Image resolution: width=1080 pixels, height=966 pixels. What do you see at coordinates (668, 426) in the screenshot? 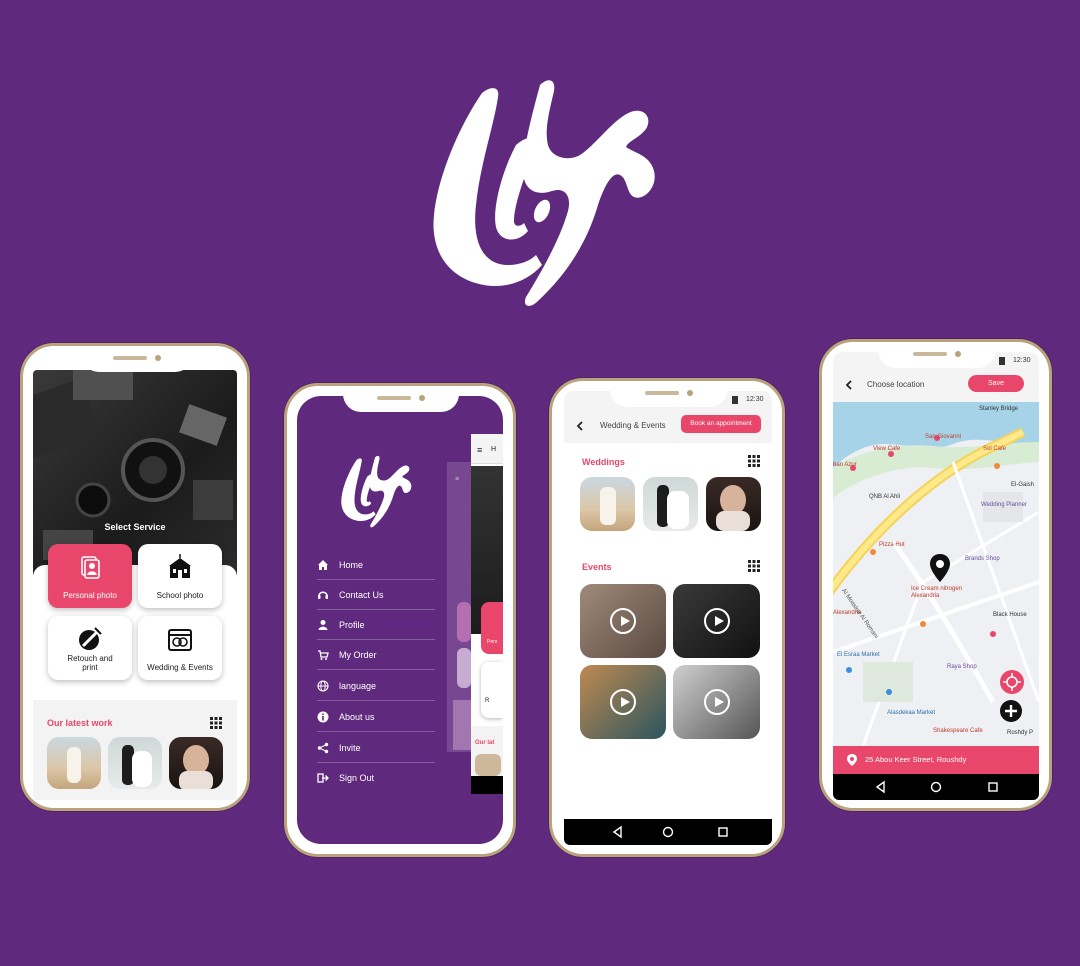
I see `top-bar: Wedding & Events Book an appointment` at bounding box center [668, 426].